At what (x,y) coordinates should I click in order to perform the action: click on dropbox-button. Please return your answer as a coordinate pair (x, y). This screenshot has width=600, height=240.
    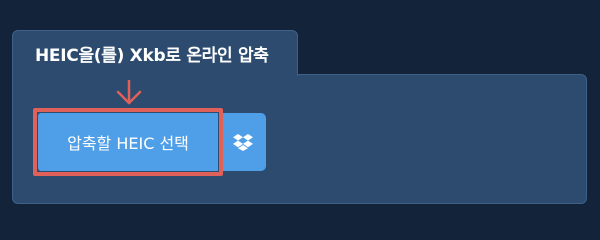
    Looking at the image, I should click on (243, 142).